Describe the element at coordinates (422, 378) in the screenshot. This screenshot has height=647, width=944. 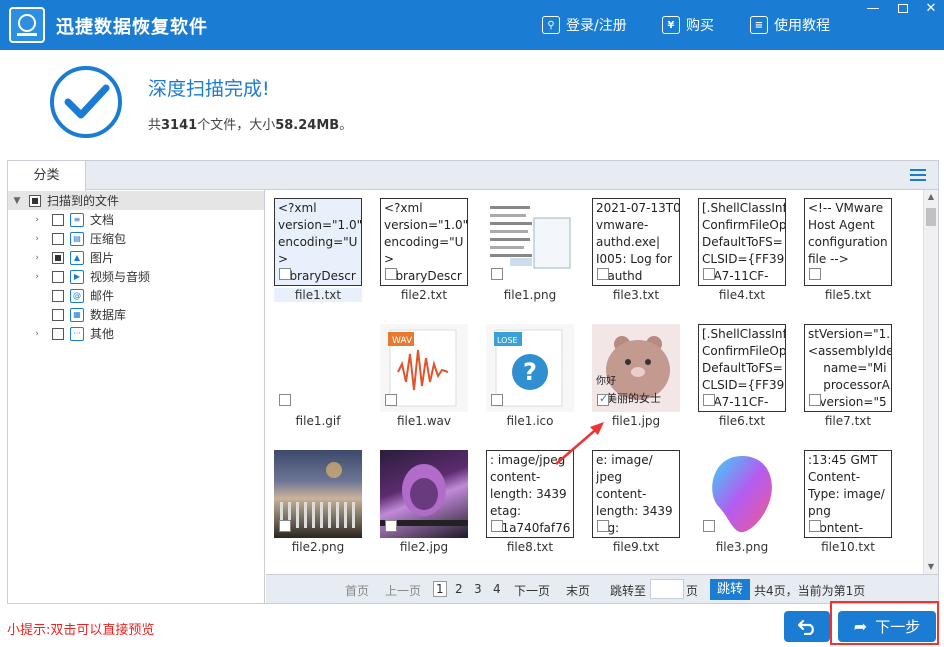
I see `file-item: WAV file1.wav` at that location.